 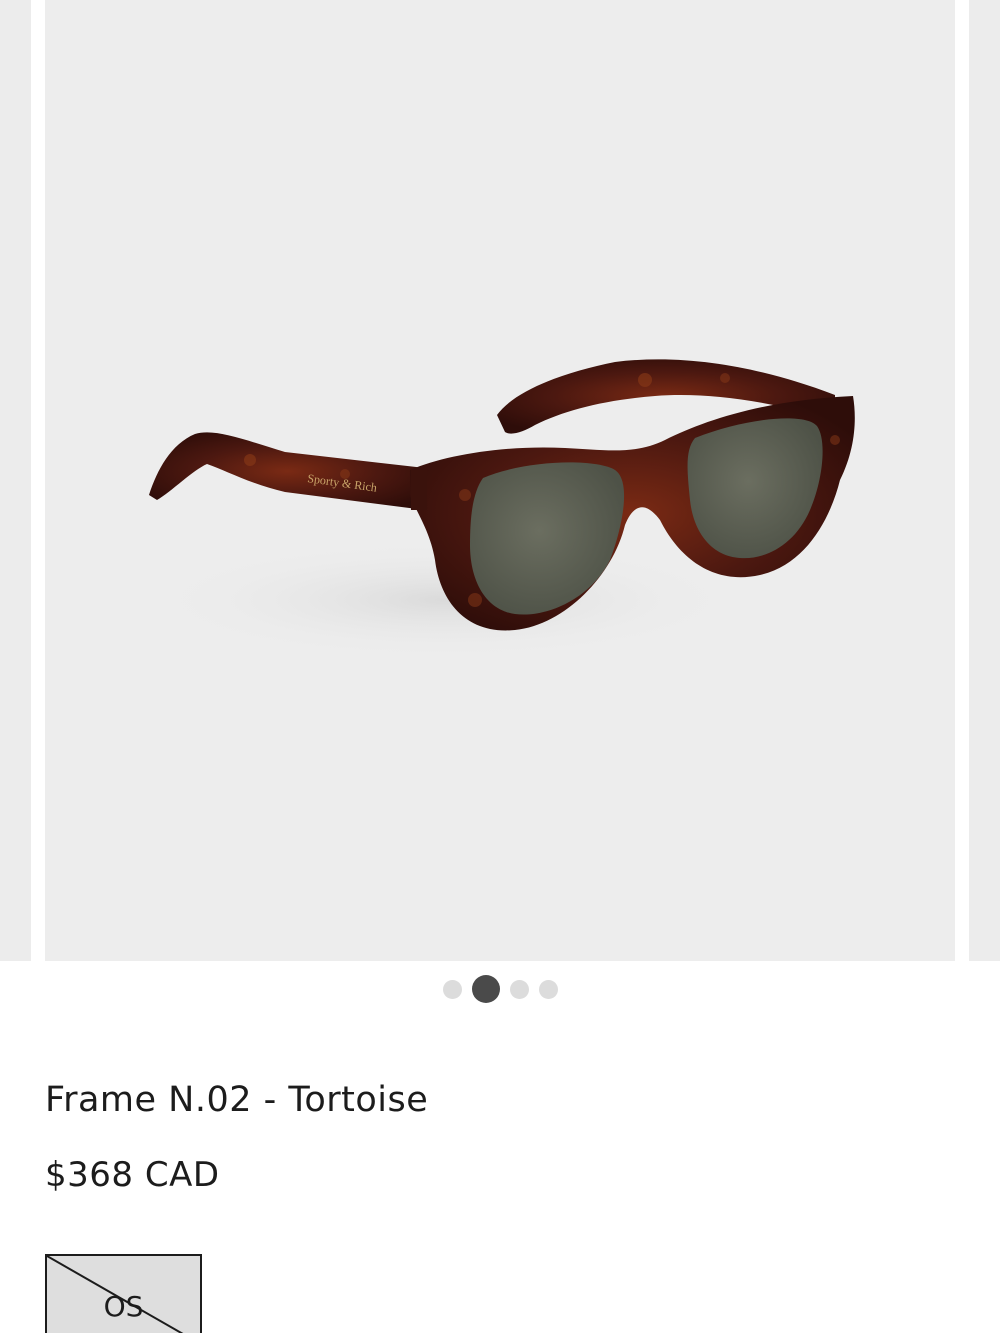 I want to click on product-title: Frame N.02 - Tortoise, so click(x=237, y=1100).